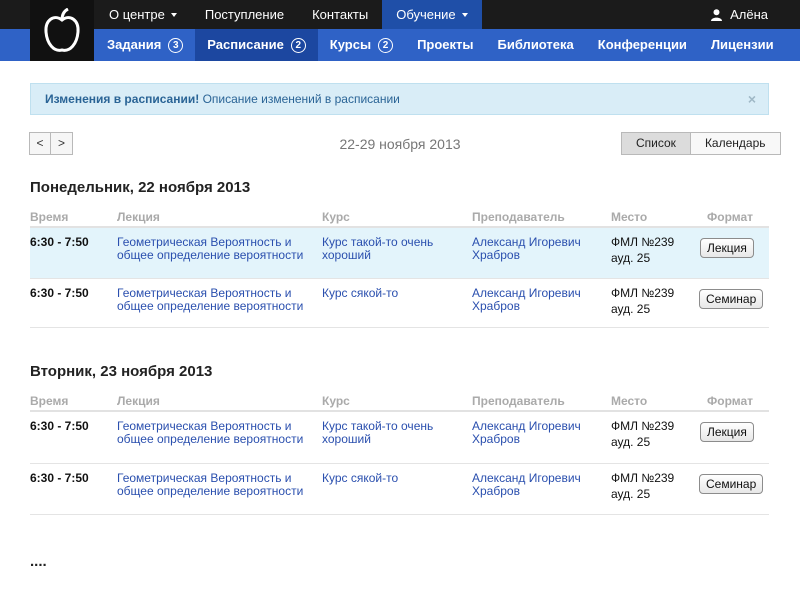 This screenshot has width=800, height=602. Describe the element at coordinates (536, 45) in the screenshot. I see `sub-nav-item-library: Библиотека` at that location.